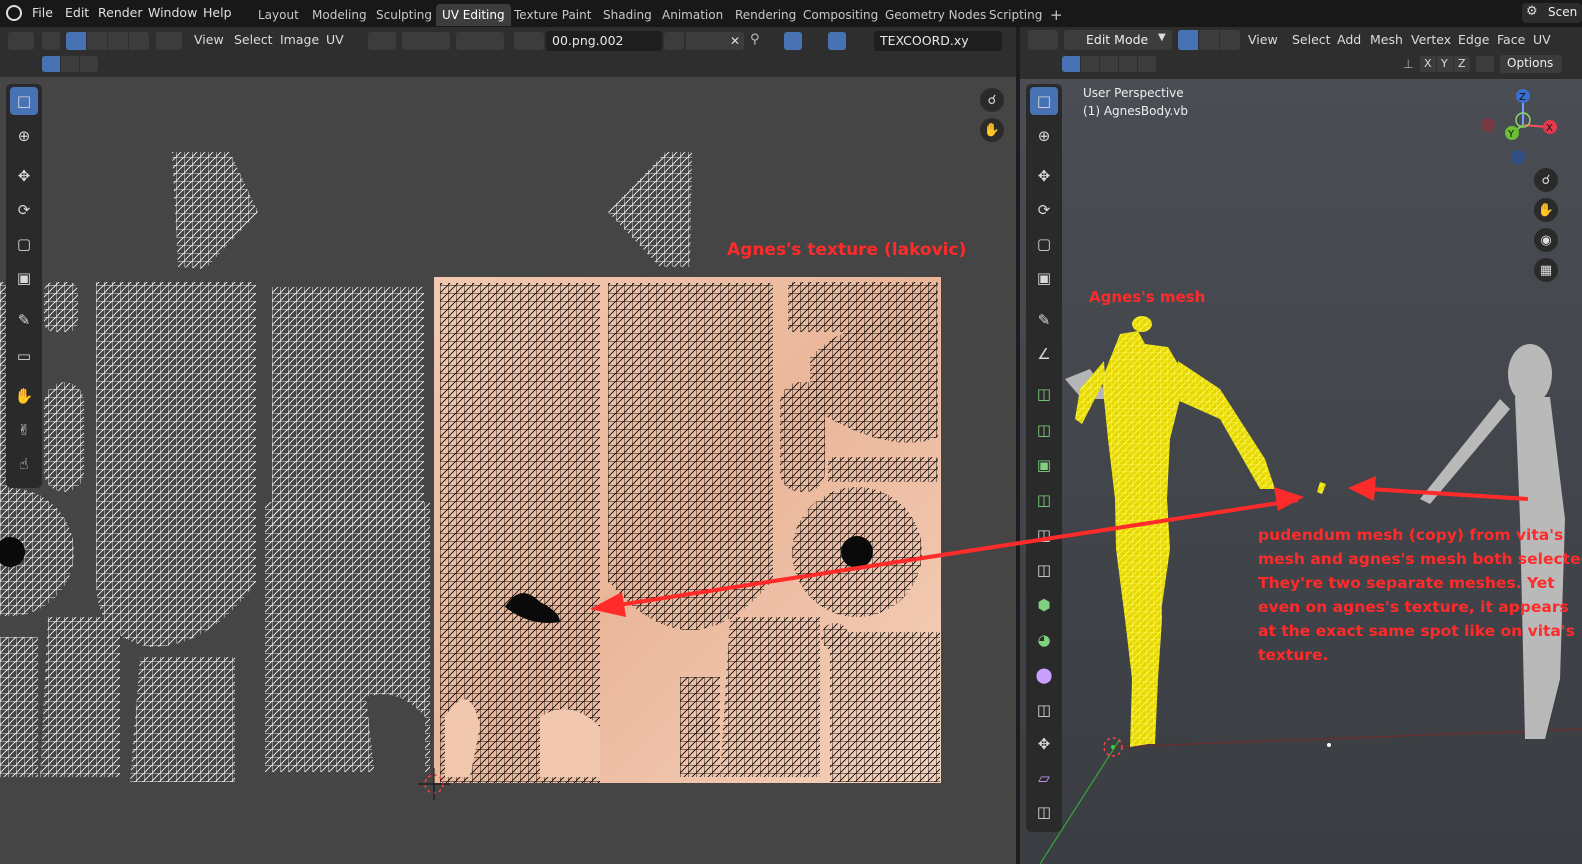  What do you see at coordinates (1128, 64) in the screenshot?
I see `select-invert-icon` at bounding box center [1128, 64].